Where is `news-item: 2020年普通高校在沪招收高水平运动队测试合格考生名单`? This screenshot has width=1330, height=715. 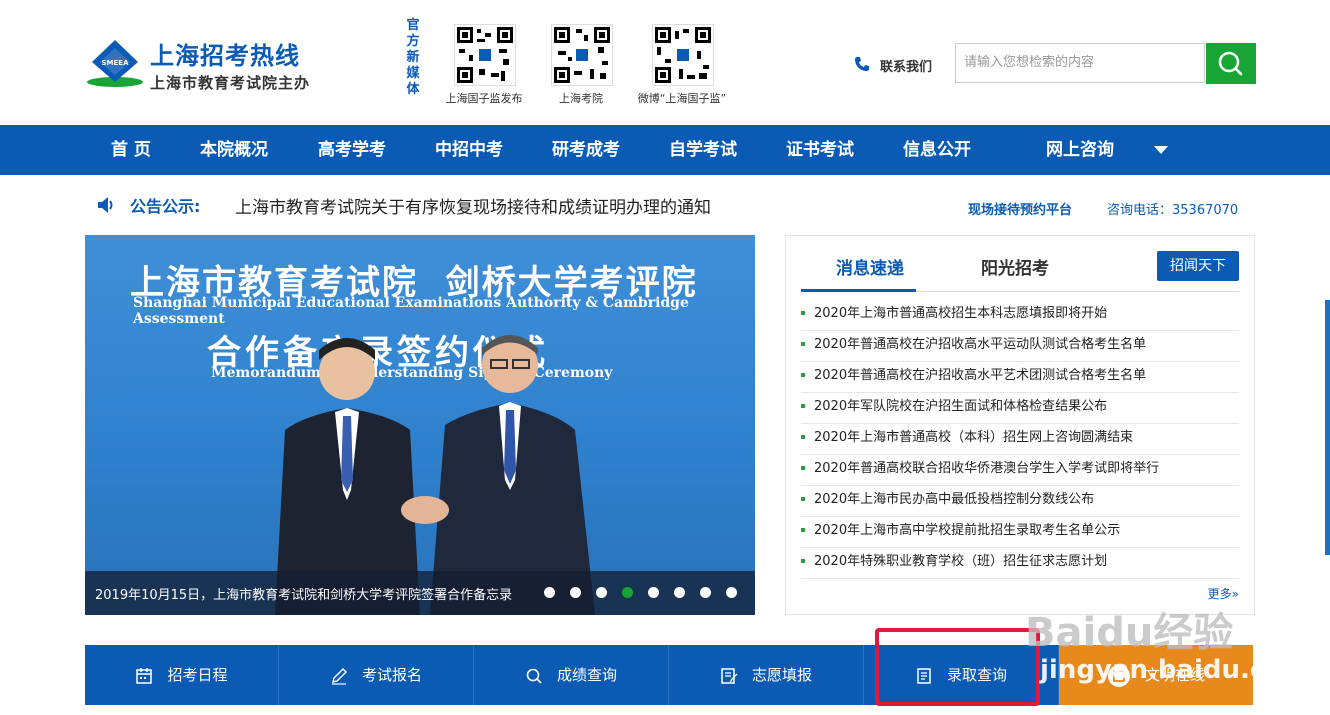 news-item: 2020年普通高校在沪招收高水平运动队测试合格考生名单 is located at coordinates (1020, 346).